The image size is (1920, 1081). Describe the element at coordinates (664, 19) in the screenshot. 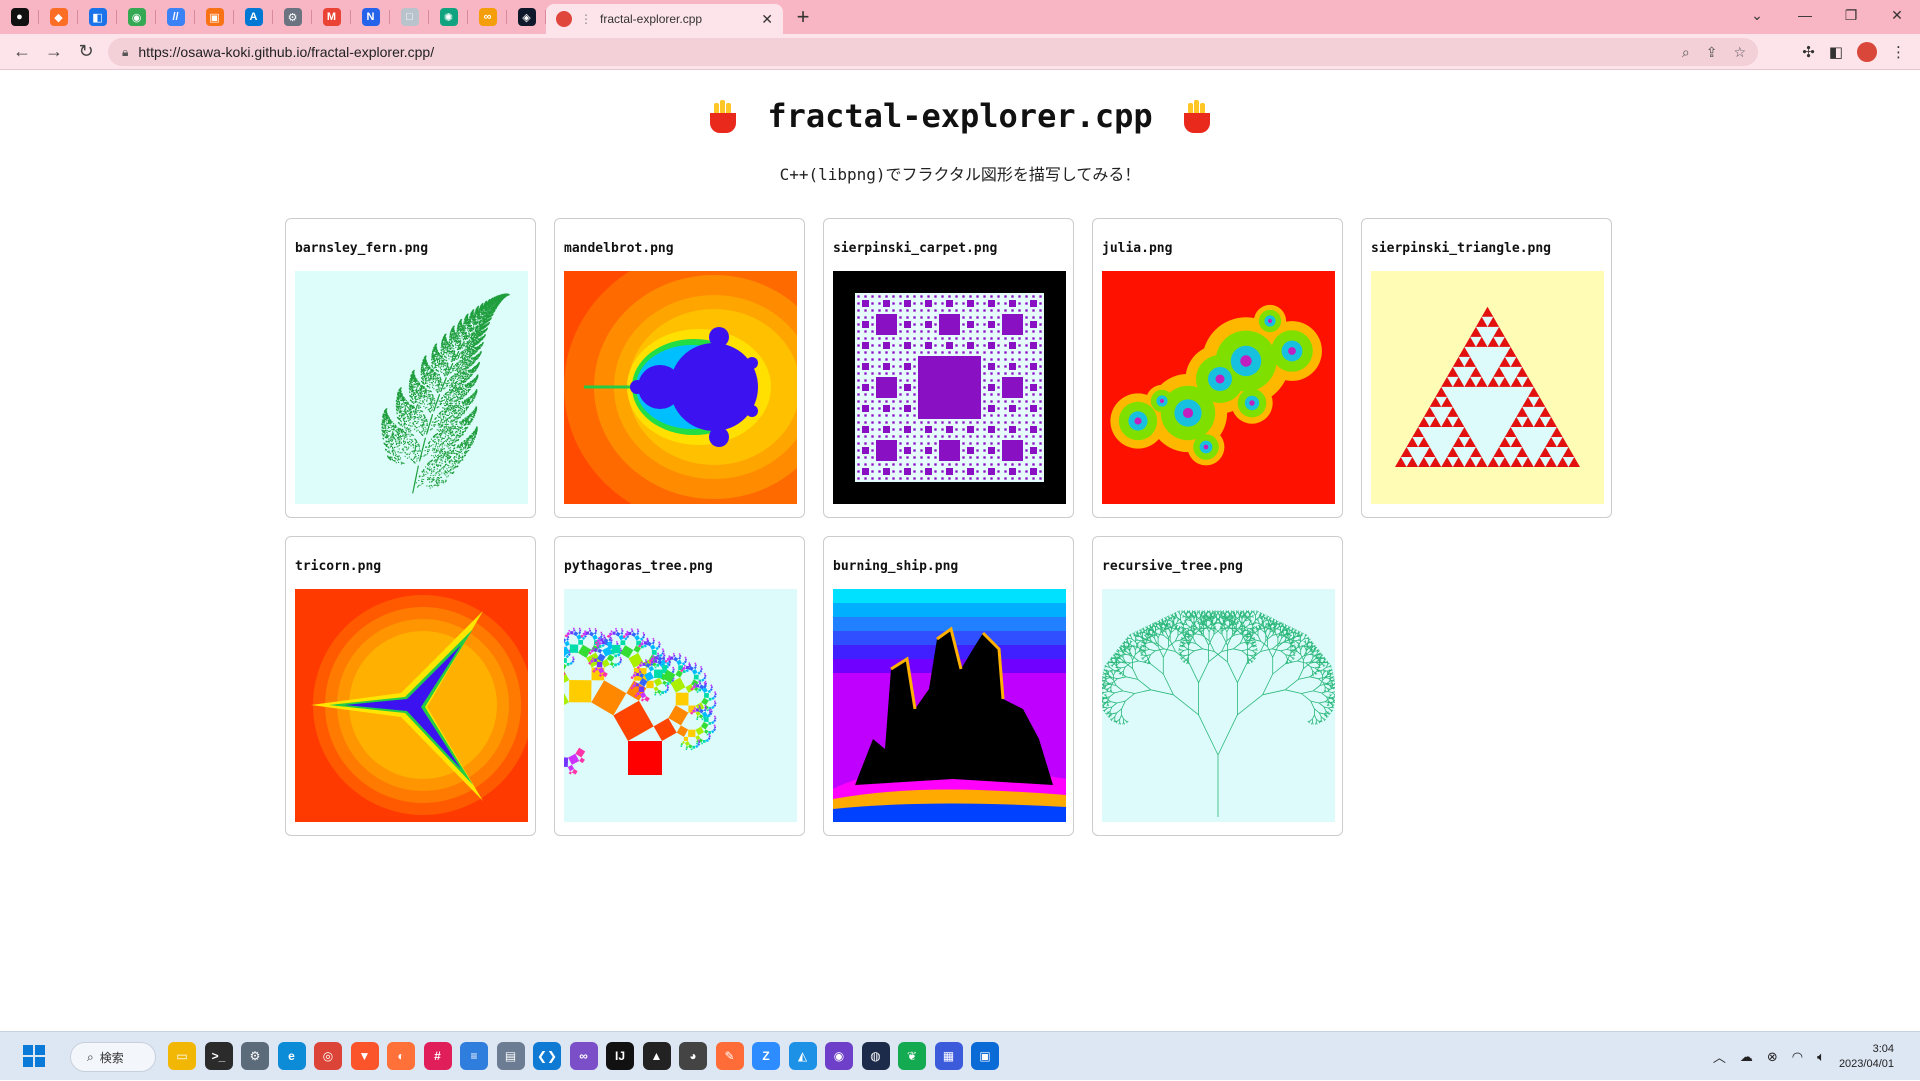

I see `active-tab: ⋮ fractal-explorer.cpp ✕` at that location.